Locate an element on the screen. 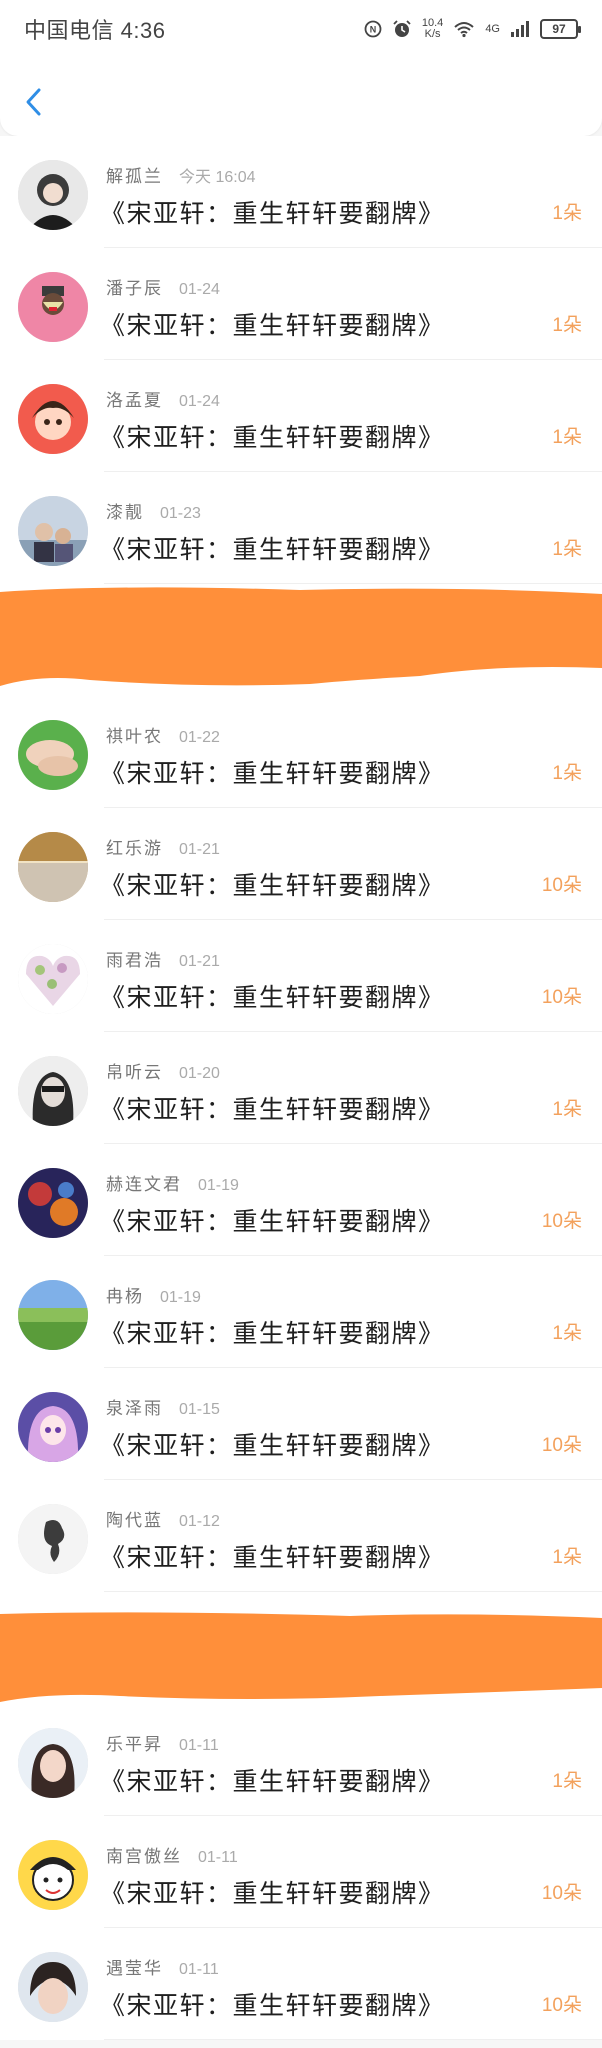 Image resolution: width=602 pixels, height=2048 pixels. send-date: 01-12 is located at coordinates (199, 1521).